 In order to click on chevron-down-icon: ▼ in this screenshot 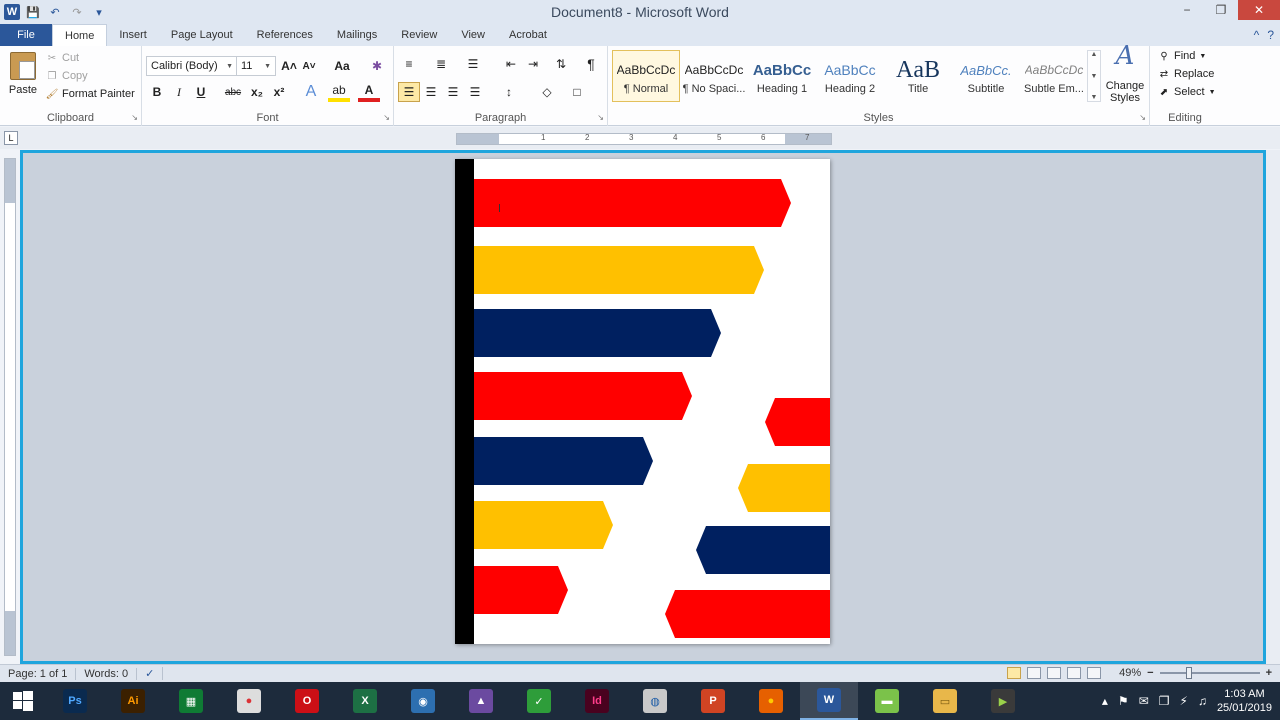, I will do `click(1094, 76)`.